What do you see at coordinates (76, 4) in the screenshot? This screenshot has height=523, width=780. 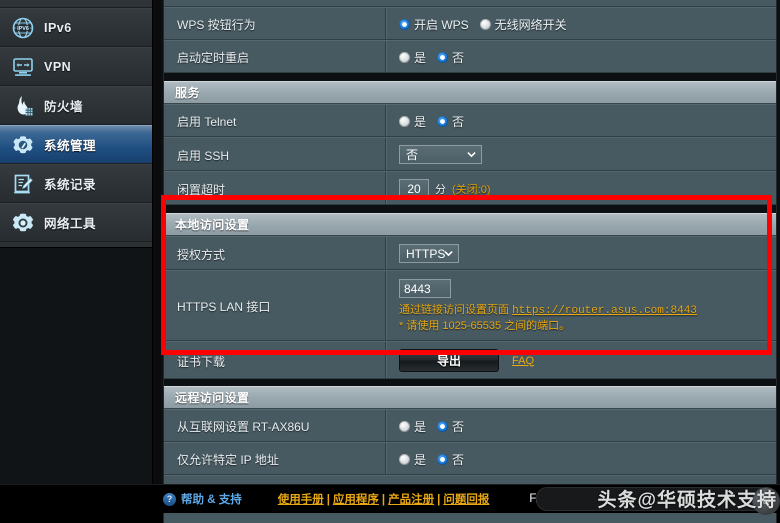 I see `sidebar-top-strip` at bounding box center [76, 4].